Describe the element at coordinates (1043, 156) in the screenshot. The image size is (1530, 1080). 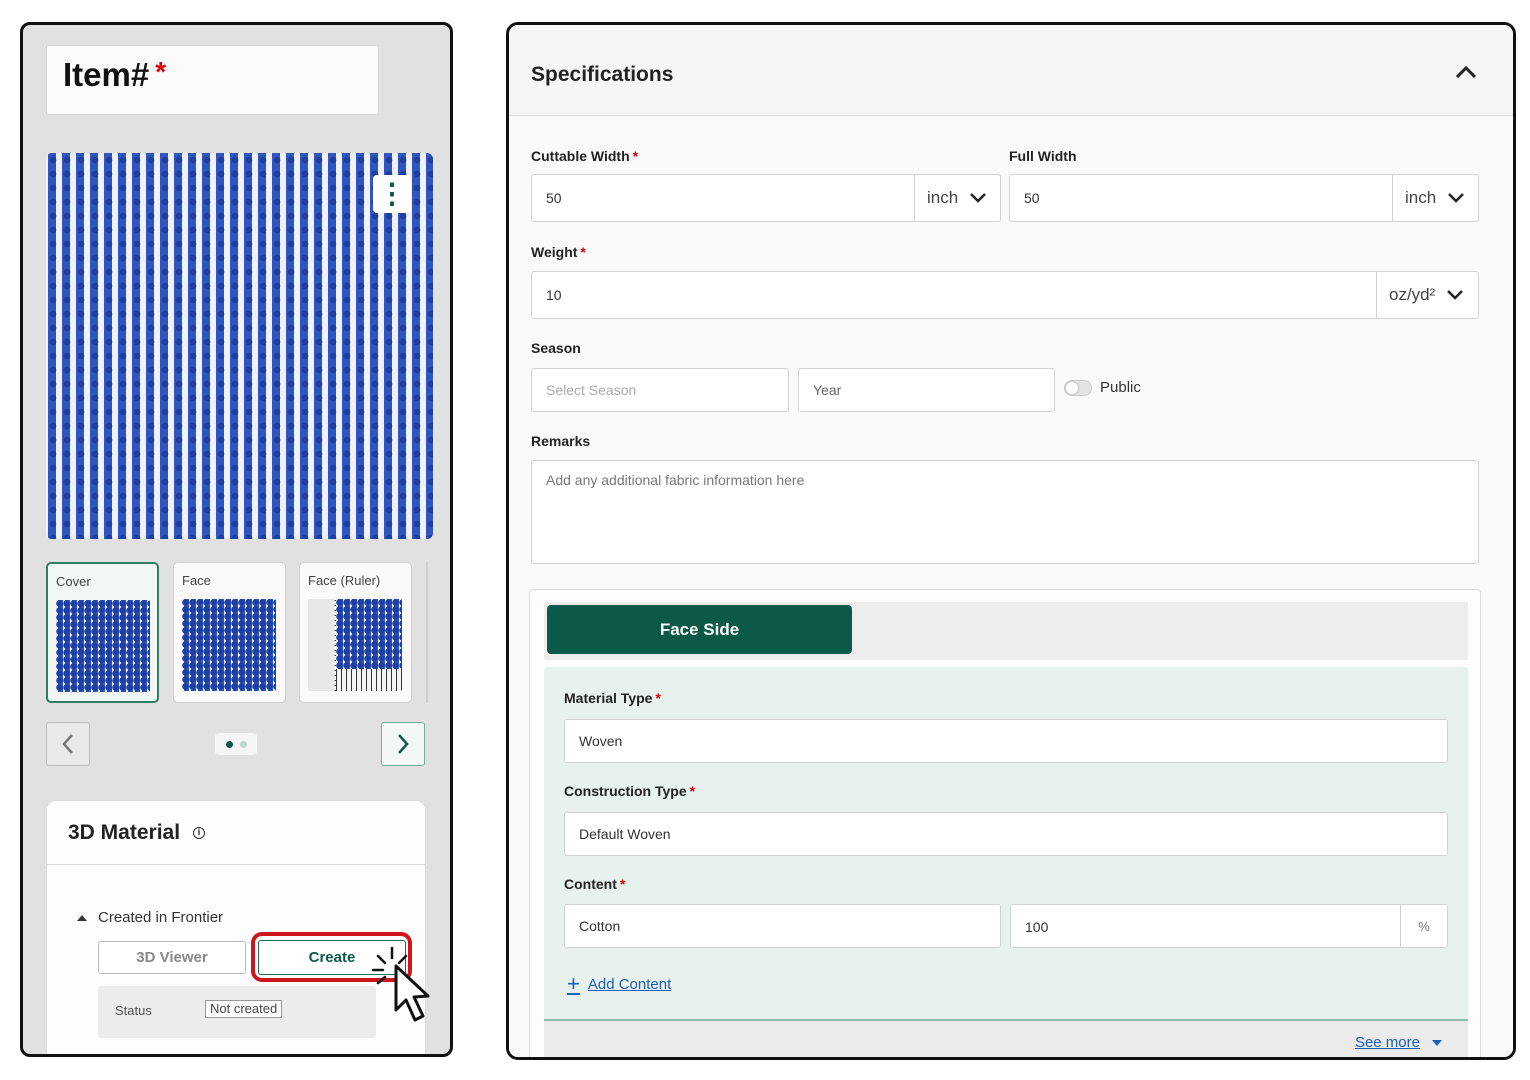
I see `full-width-label: Full Width` at that location.